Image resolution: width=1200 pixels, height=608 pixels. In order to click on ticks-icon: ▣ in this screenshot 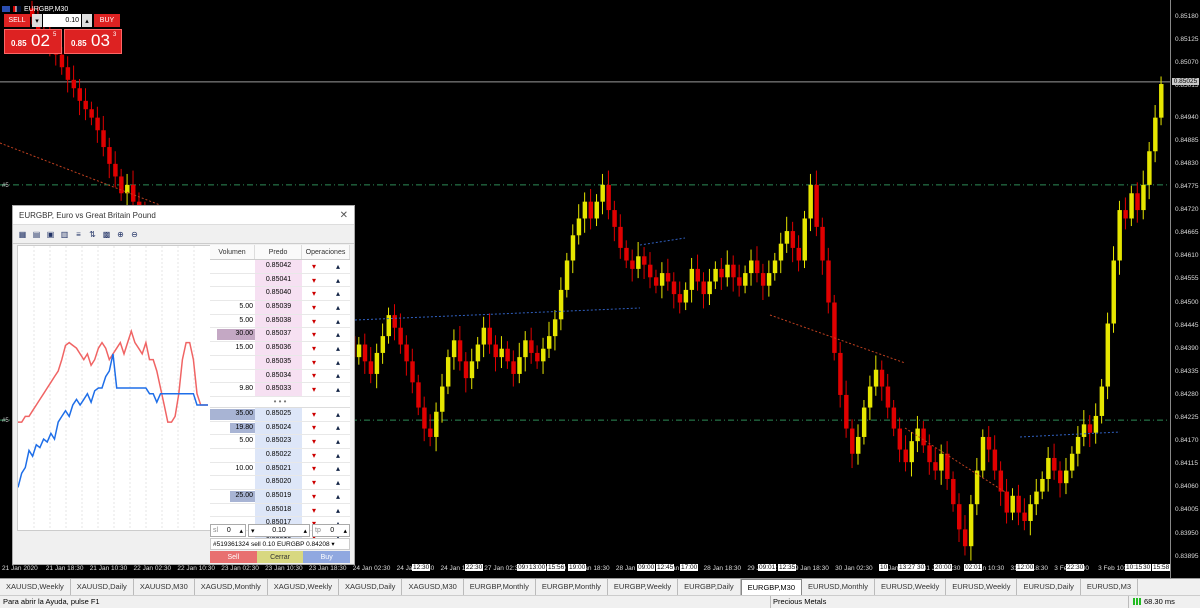, I will do `click(50, 234)`.